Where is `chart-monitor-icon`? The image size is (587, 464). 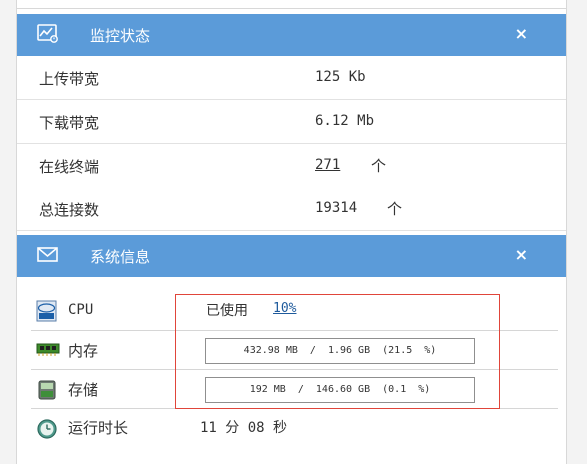 chart-monitor-icon is located at coordinates (48, 34).